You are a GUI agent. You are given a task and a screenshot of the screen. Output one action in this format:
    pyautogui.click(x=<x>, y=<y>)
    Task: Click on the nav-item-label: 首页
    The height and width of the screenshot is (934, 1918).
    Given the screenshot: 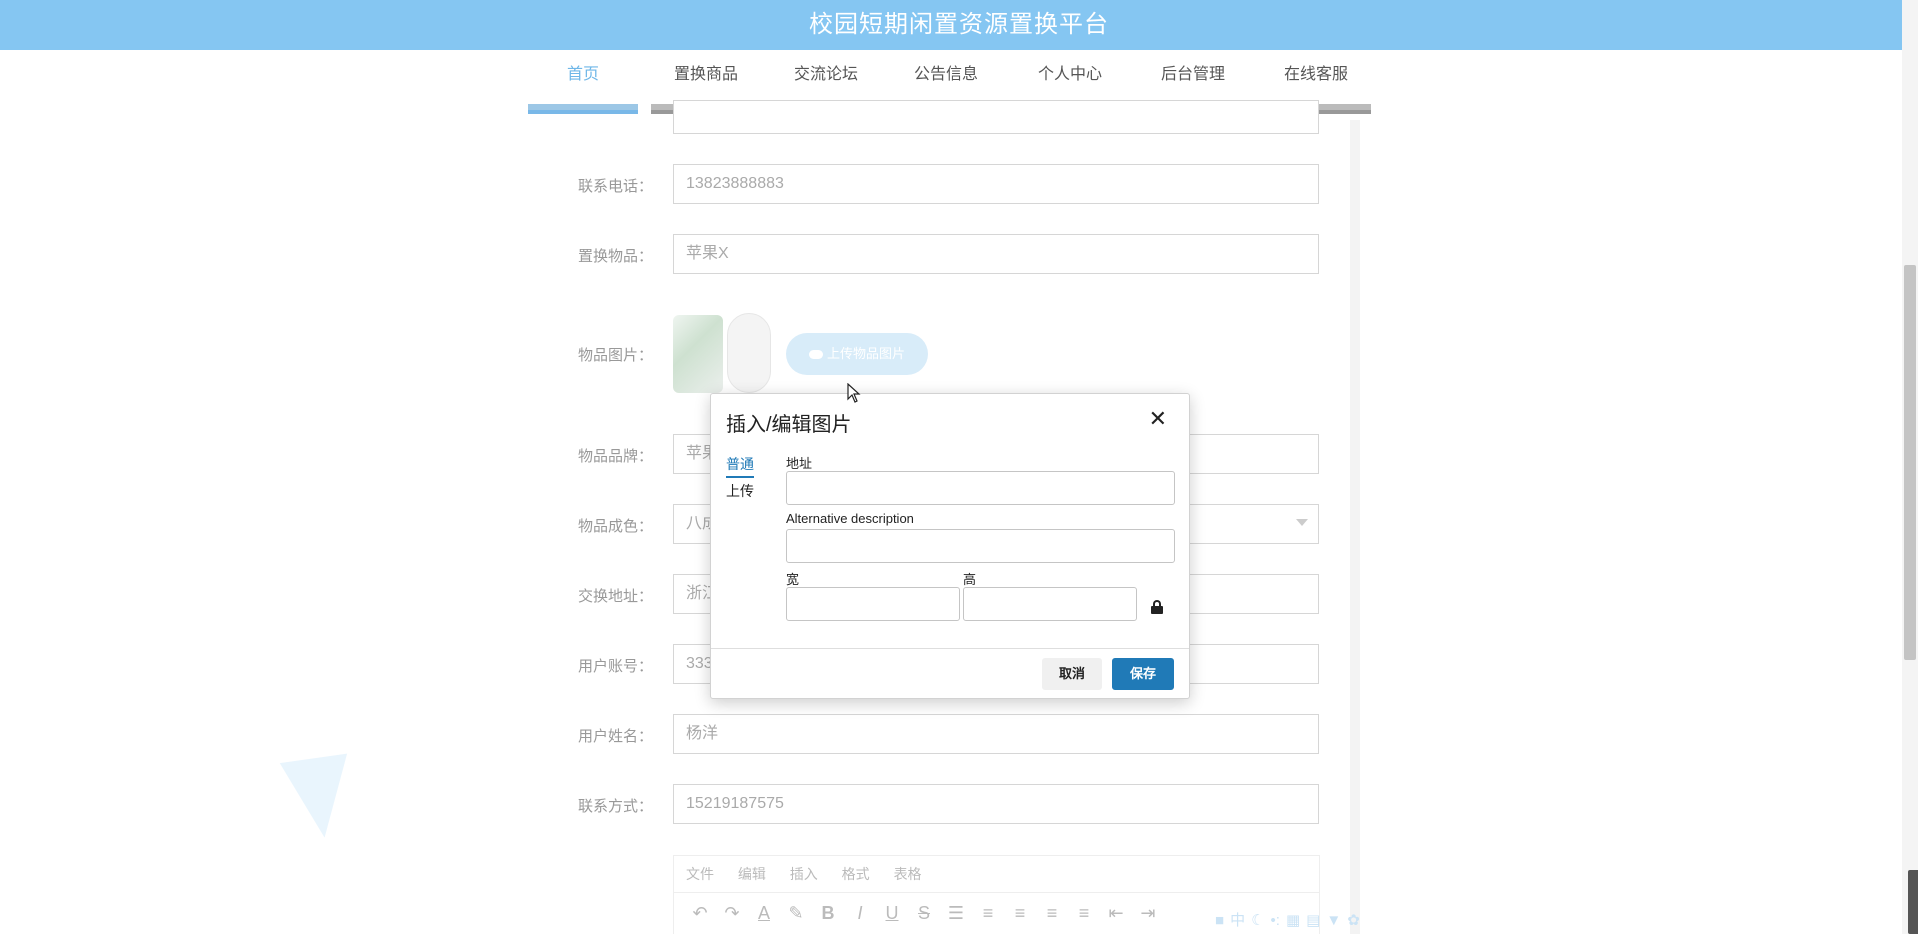 What is the action you would take?
    pyautogui.click(x=582, y=74)
    